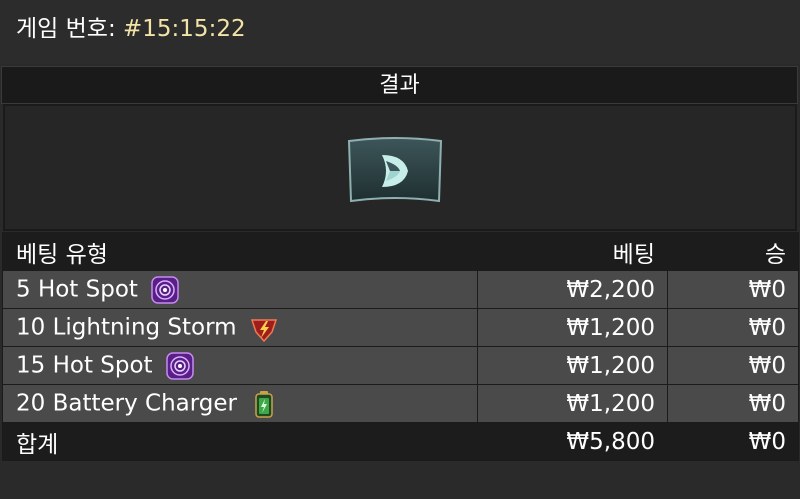  I want to click on game-number-label: 게임 번호: #15:15:22, so click(131, 29).